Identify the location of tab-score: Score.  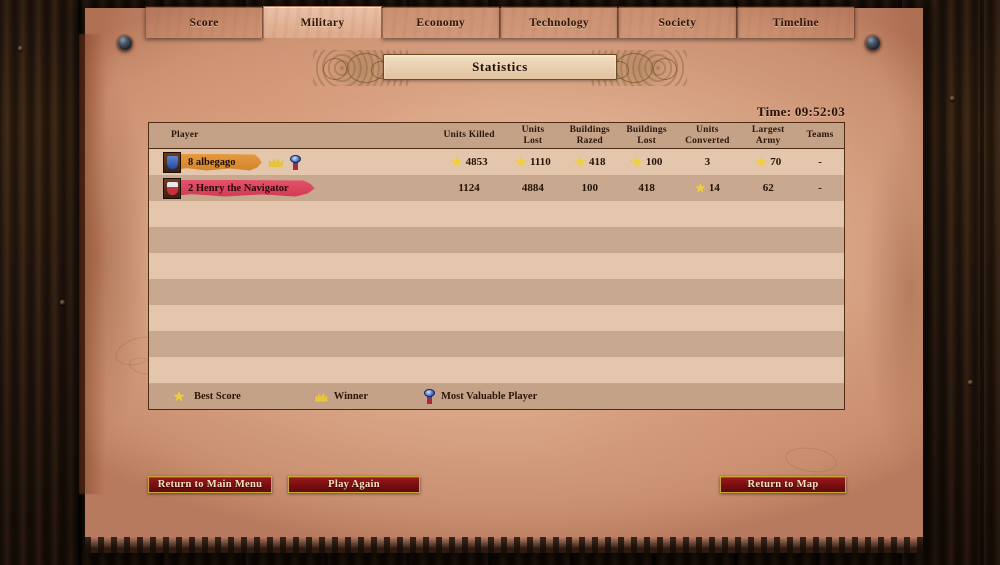
(204, 22).